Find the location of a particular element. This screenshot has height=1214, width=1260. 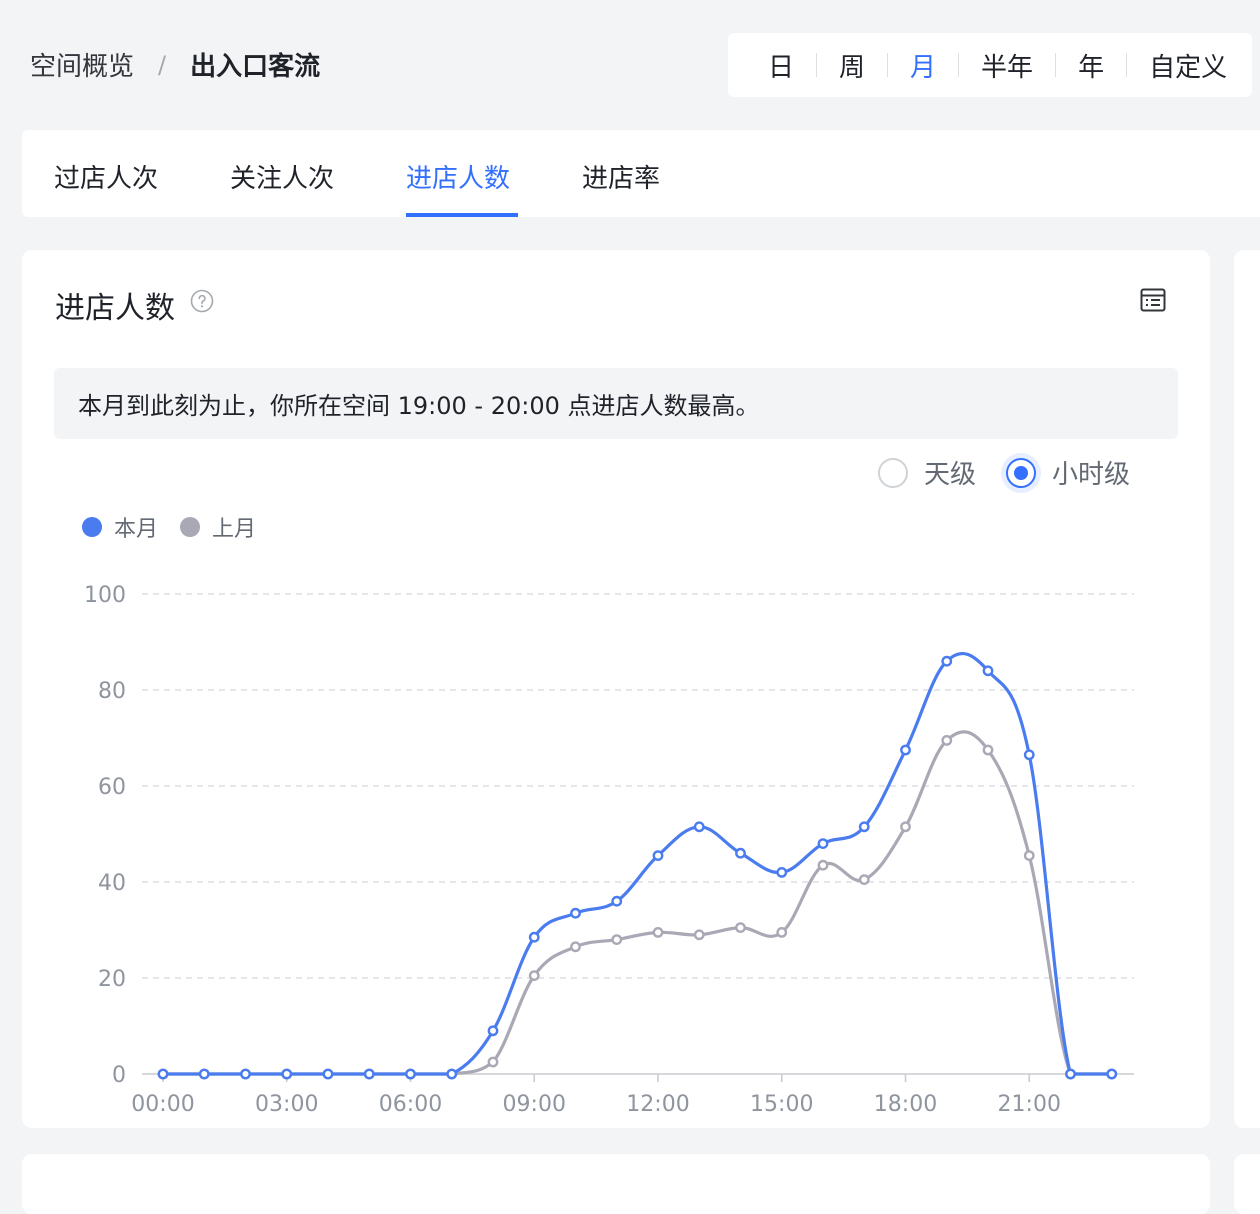

metric-tabs: 过店人次 关注人次 进店人数 进店率 is located at coordinates (641, 173).